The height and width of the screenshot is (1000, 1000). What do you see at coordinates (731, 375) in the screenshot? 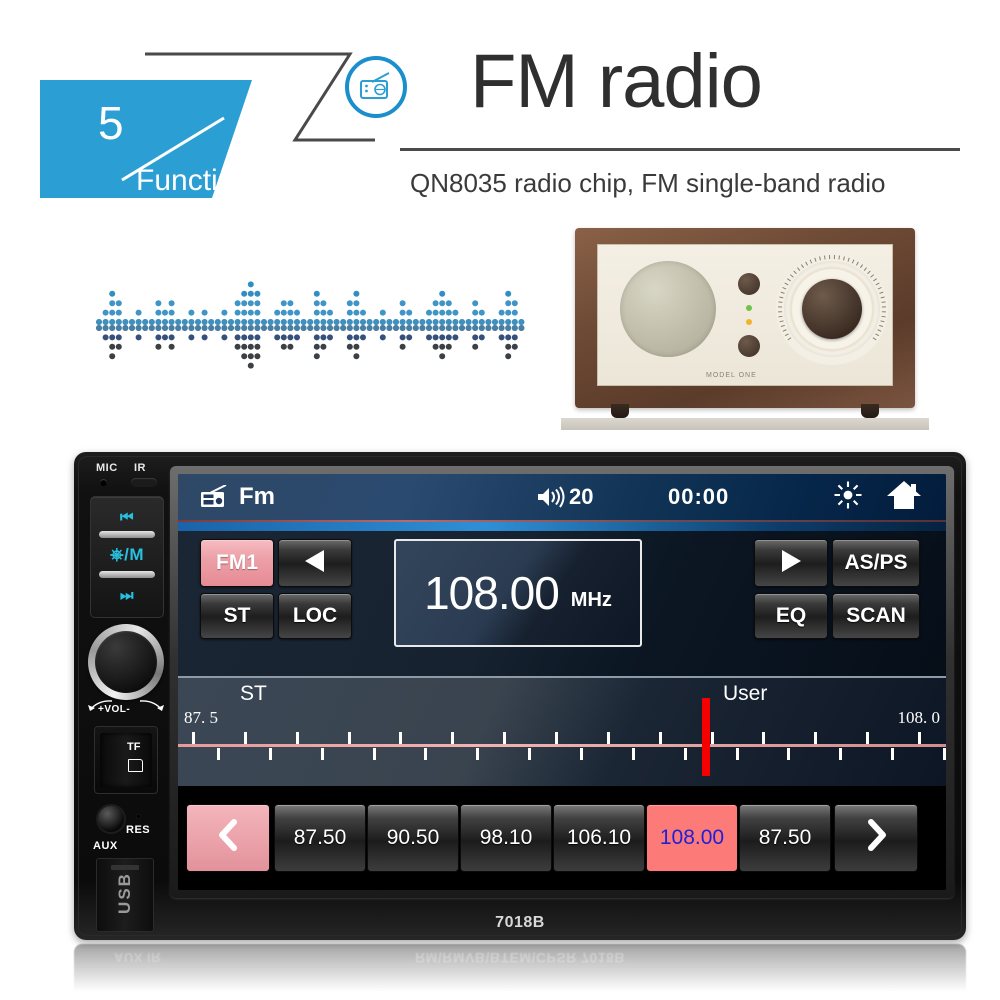
I see `radio-brand-label: MODEL ONE` at bounding box center [731, 375].